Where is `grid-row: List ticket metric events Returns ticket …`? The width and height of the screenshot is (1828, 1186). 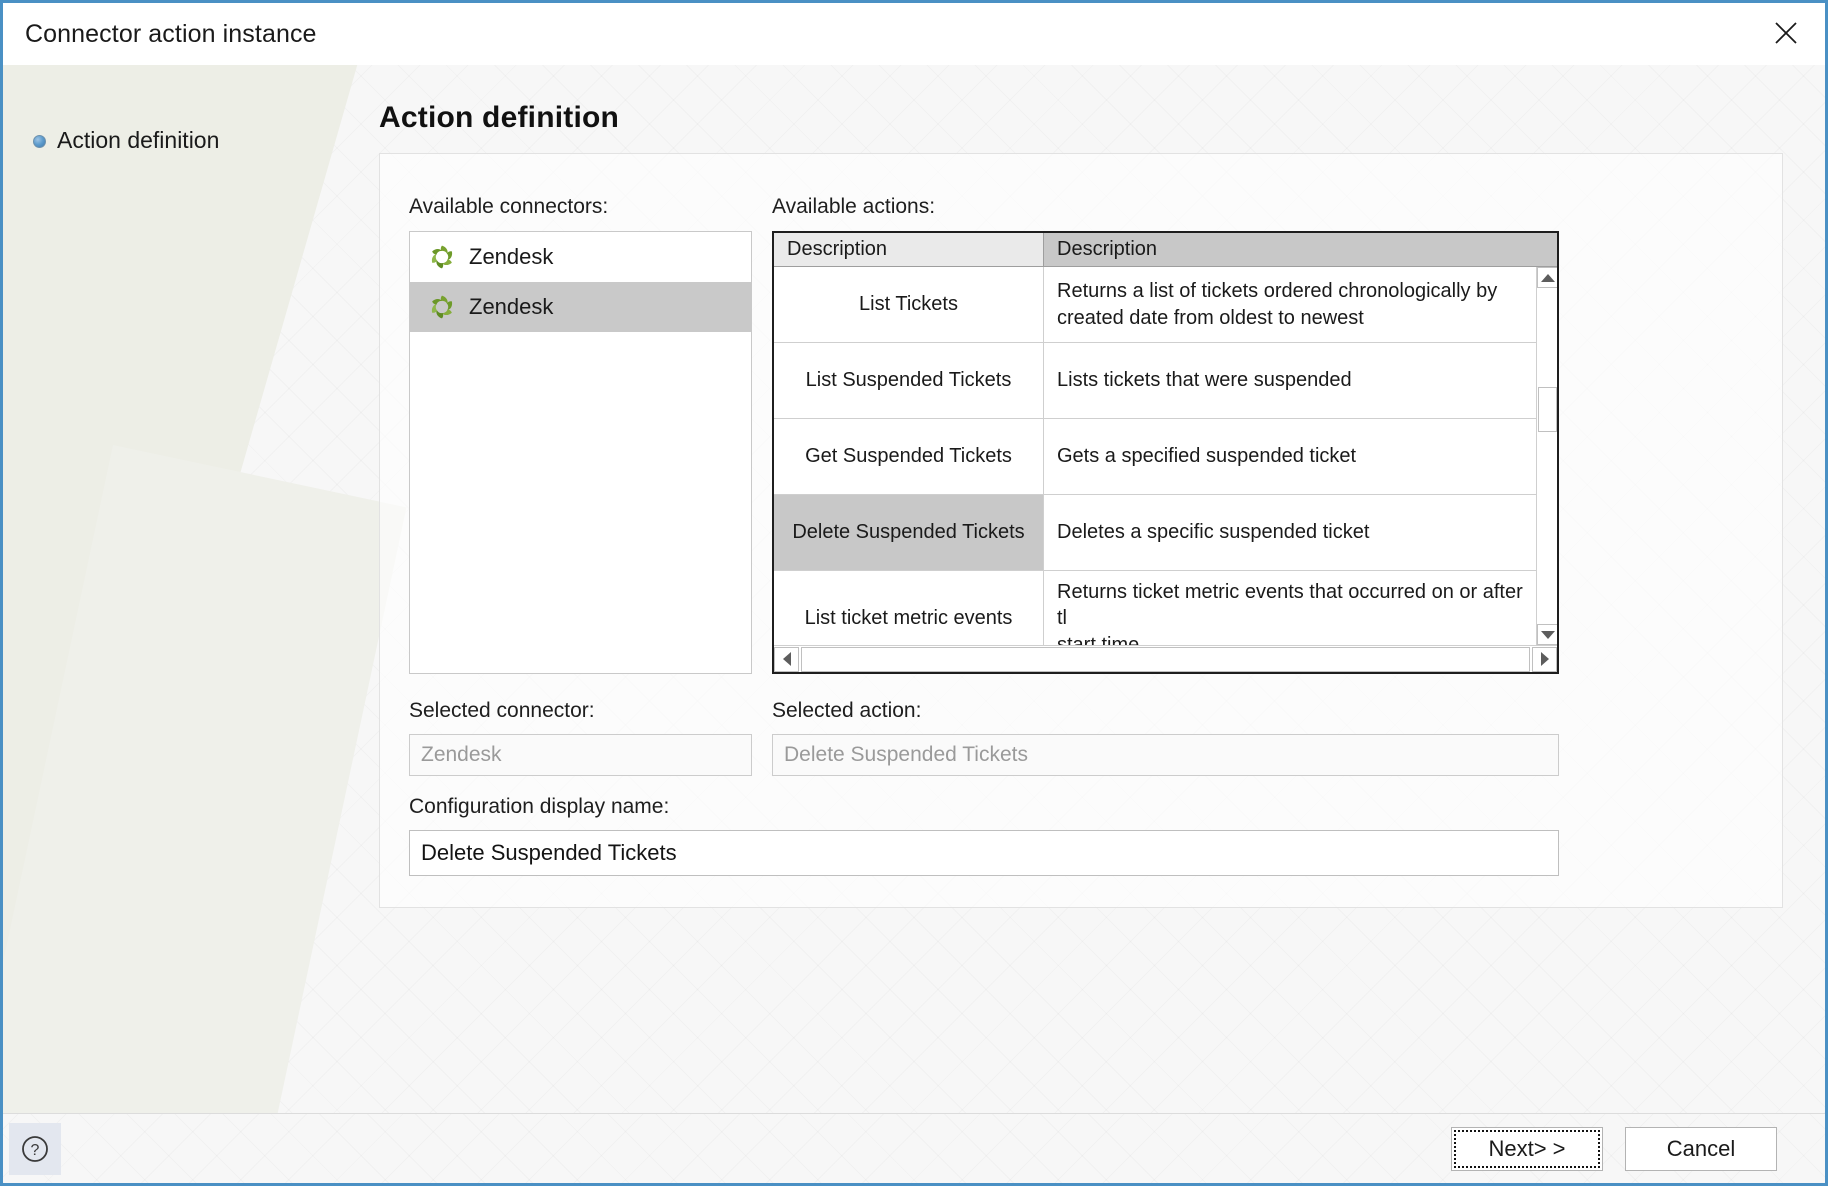 grid-row: List ticket metric events Returns ticket … is located at coordinates (1155, 608).